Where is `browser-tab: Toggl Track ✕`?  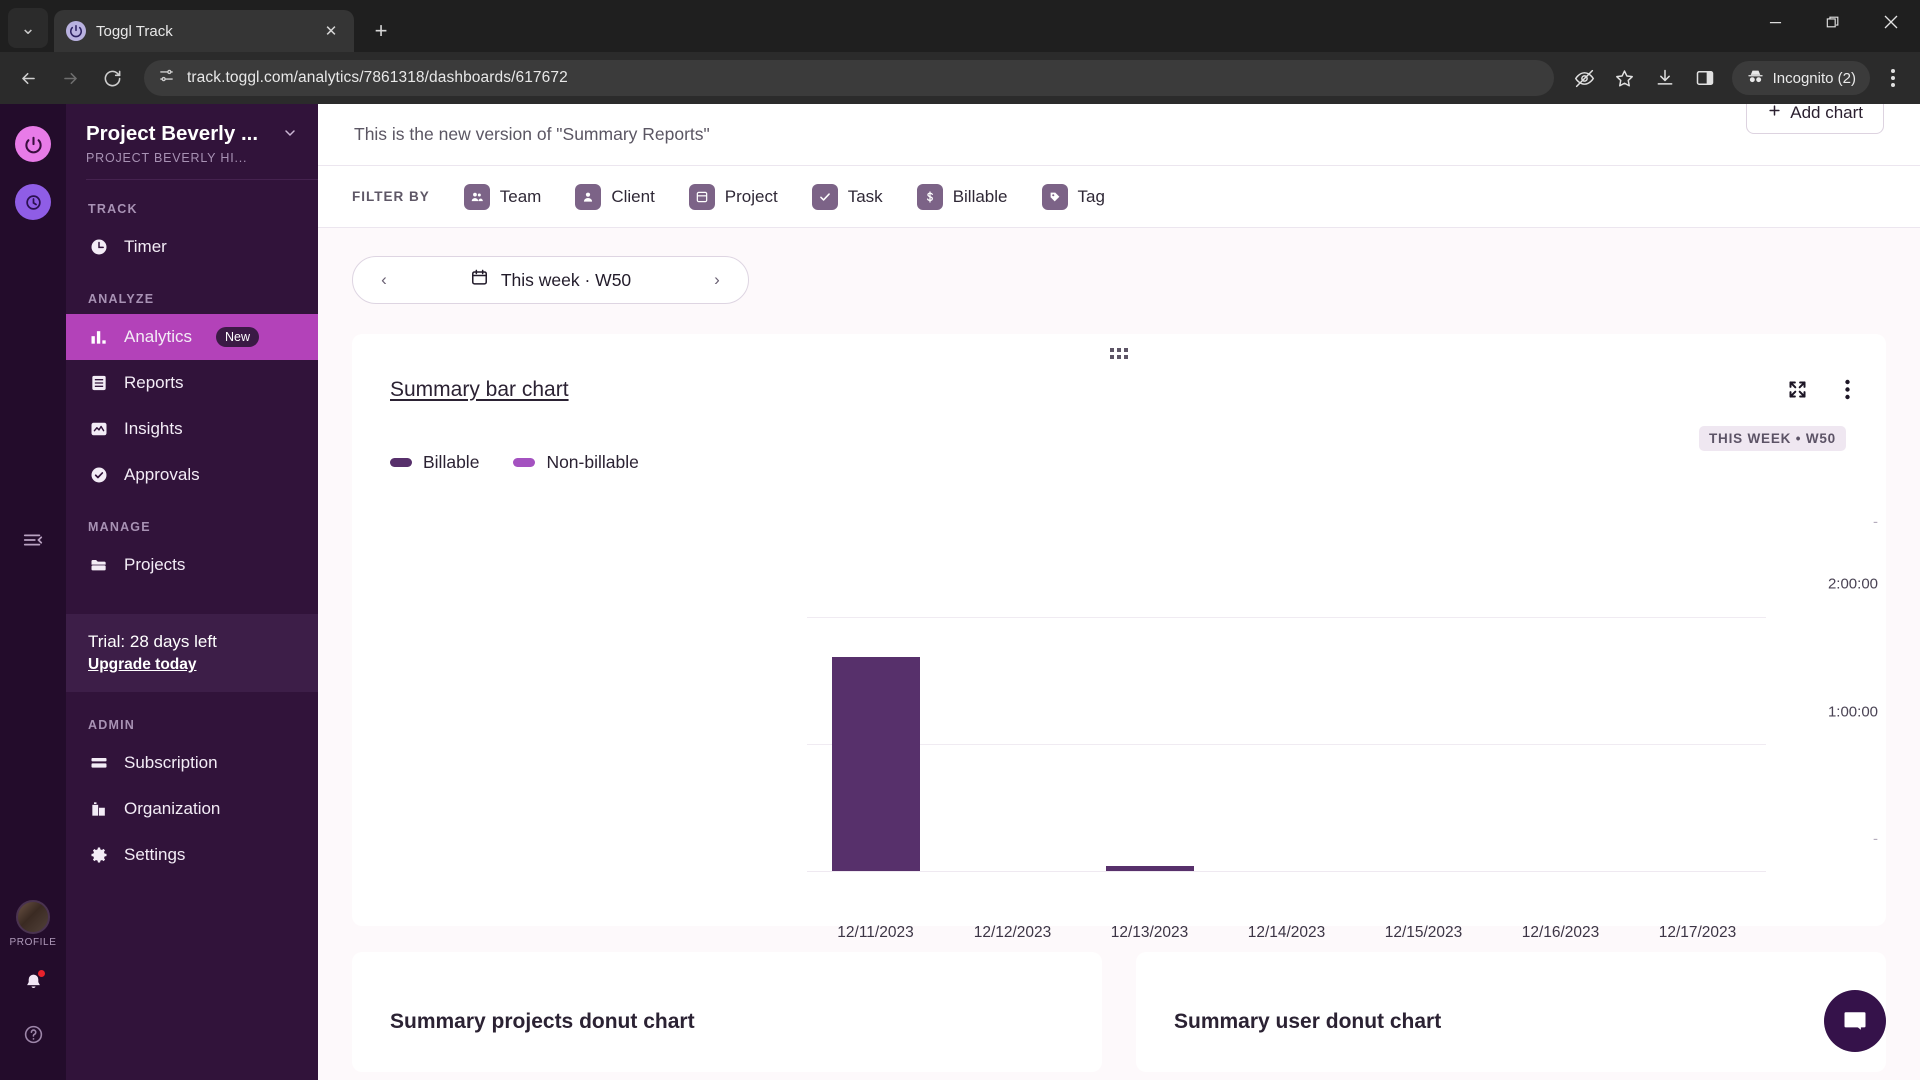 browser-tab: Toggl Track ✕ is located at coordinates (204, 31).